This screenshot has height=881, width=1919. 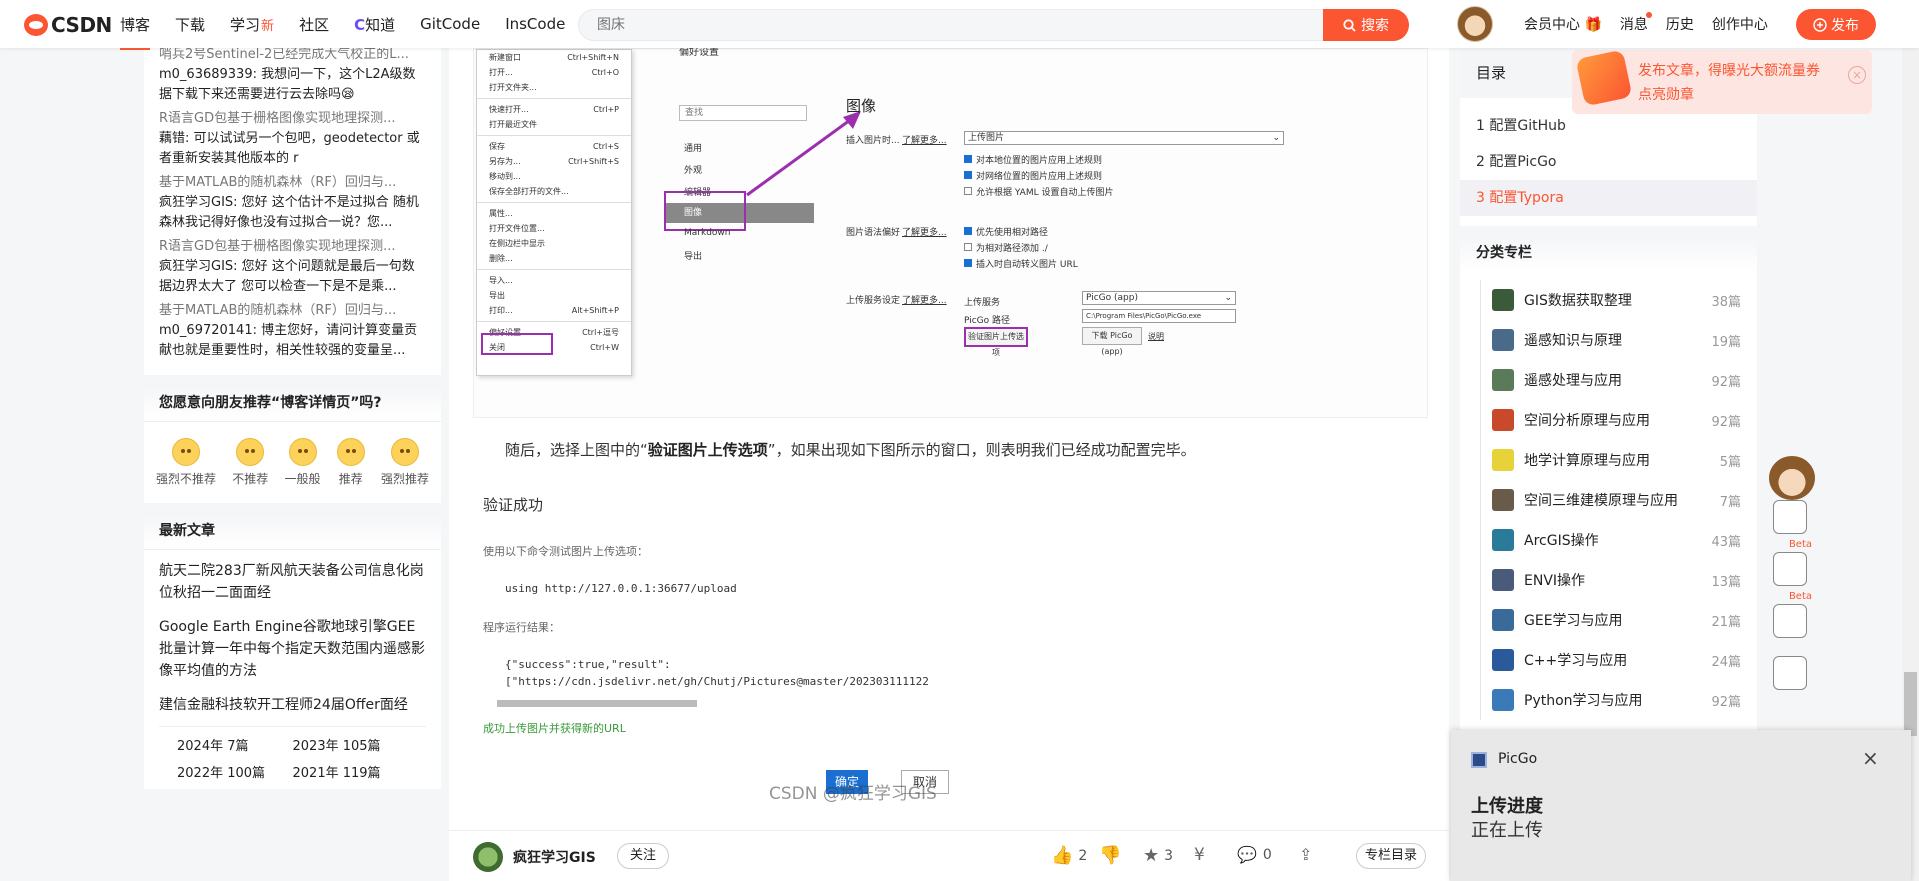 What do you see at coordinates (1740, 24) in the screenshot?
I see `nav-creation-center: 创作中心` at bounding box center [1740, 24].